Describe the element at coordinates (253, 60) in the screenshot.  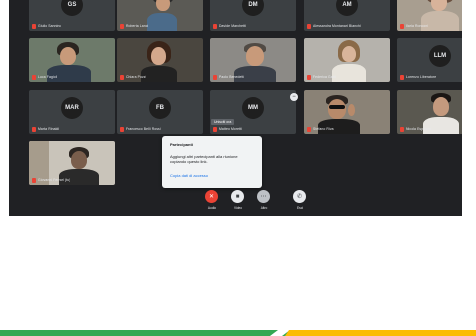
I see `participant-tile: Paolo Benedetti` at that location.